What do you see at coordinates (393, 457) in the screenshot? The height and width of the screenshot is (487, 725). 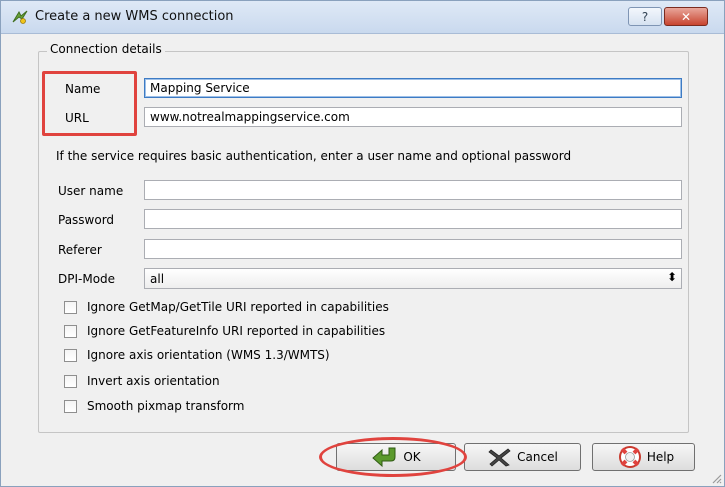 I see `highlight-ellipse` at bounding box center [393, 457].